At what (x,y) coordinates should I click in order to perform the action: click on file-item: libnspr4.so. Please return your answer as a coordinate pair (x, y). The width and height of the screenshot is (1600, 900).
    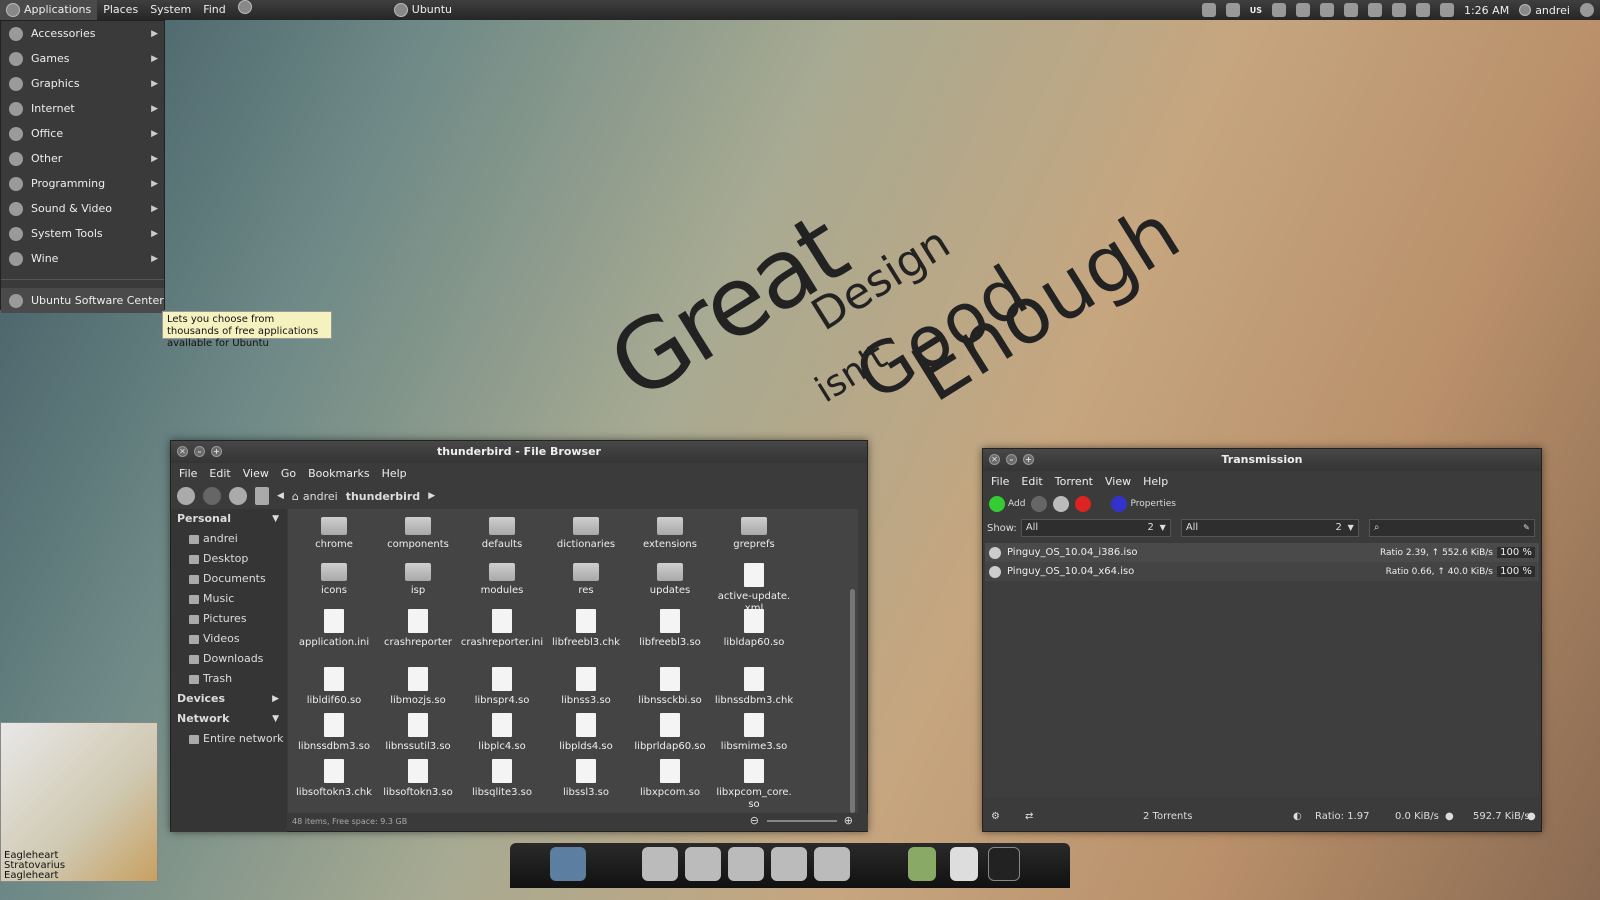
    Looking at the image, I should click on (502, 687).